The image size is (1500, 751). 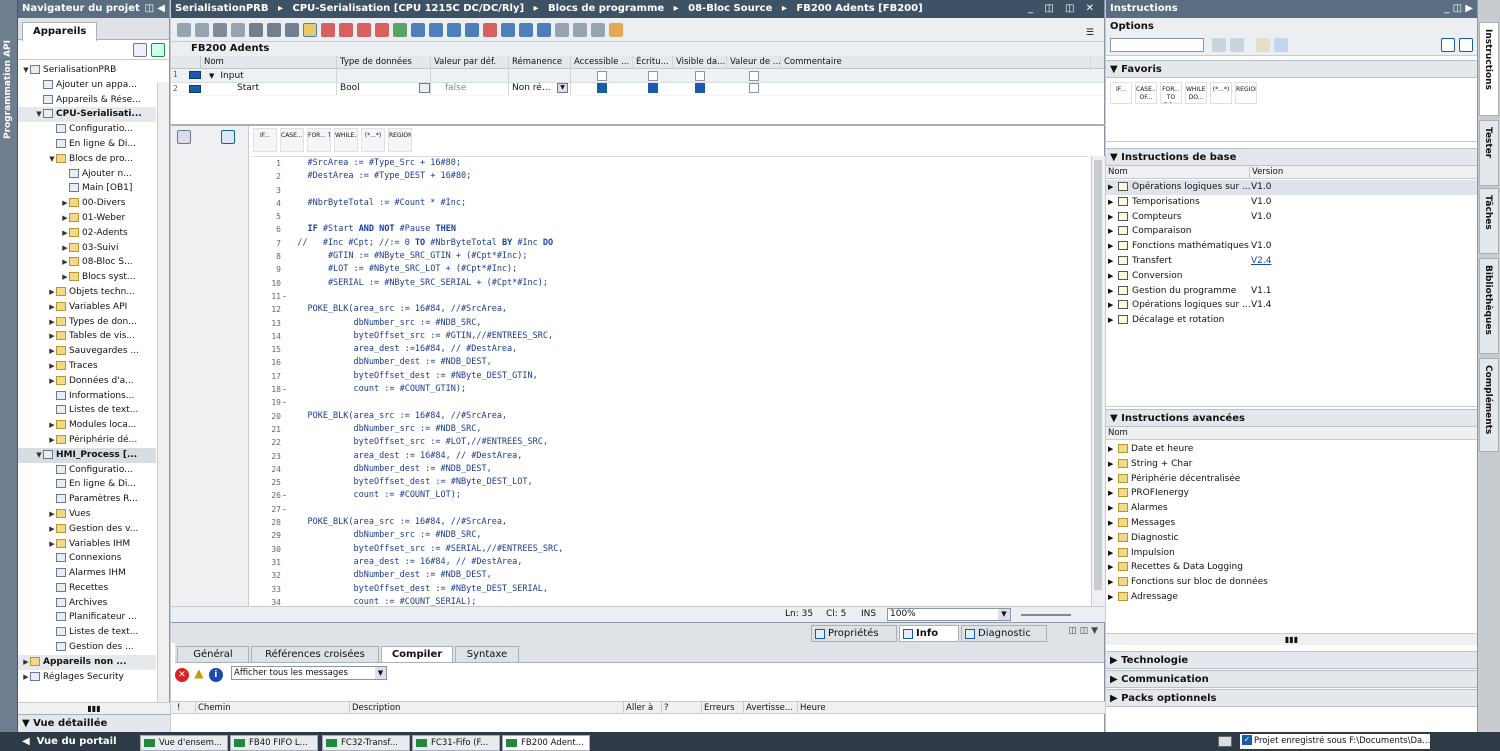 What do you see at coordinates (671, 429) in the screenshot?
I see `code-line: 21 dbNumber_src := #NDB_SRC,` at bounding box center [671, 429].